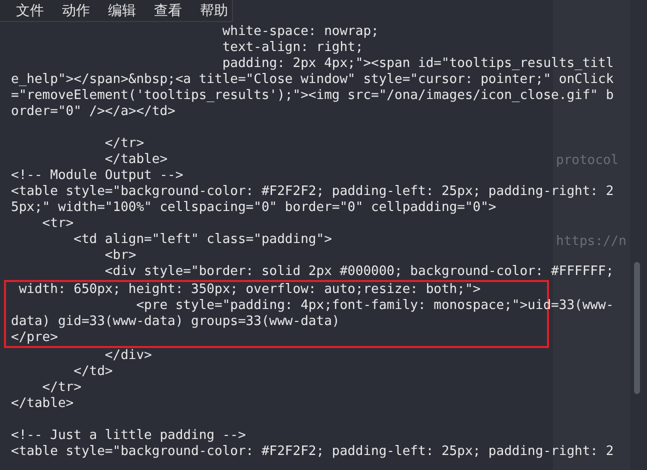  I want to click on code-line: </div>, so click(128, 356).